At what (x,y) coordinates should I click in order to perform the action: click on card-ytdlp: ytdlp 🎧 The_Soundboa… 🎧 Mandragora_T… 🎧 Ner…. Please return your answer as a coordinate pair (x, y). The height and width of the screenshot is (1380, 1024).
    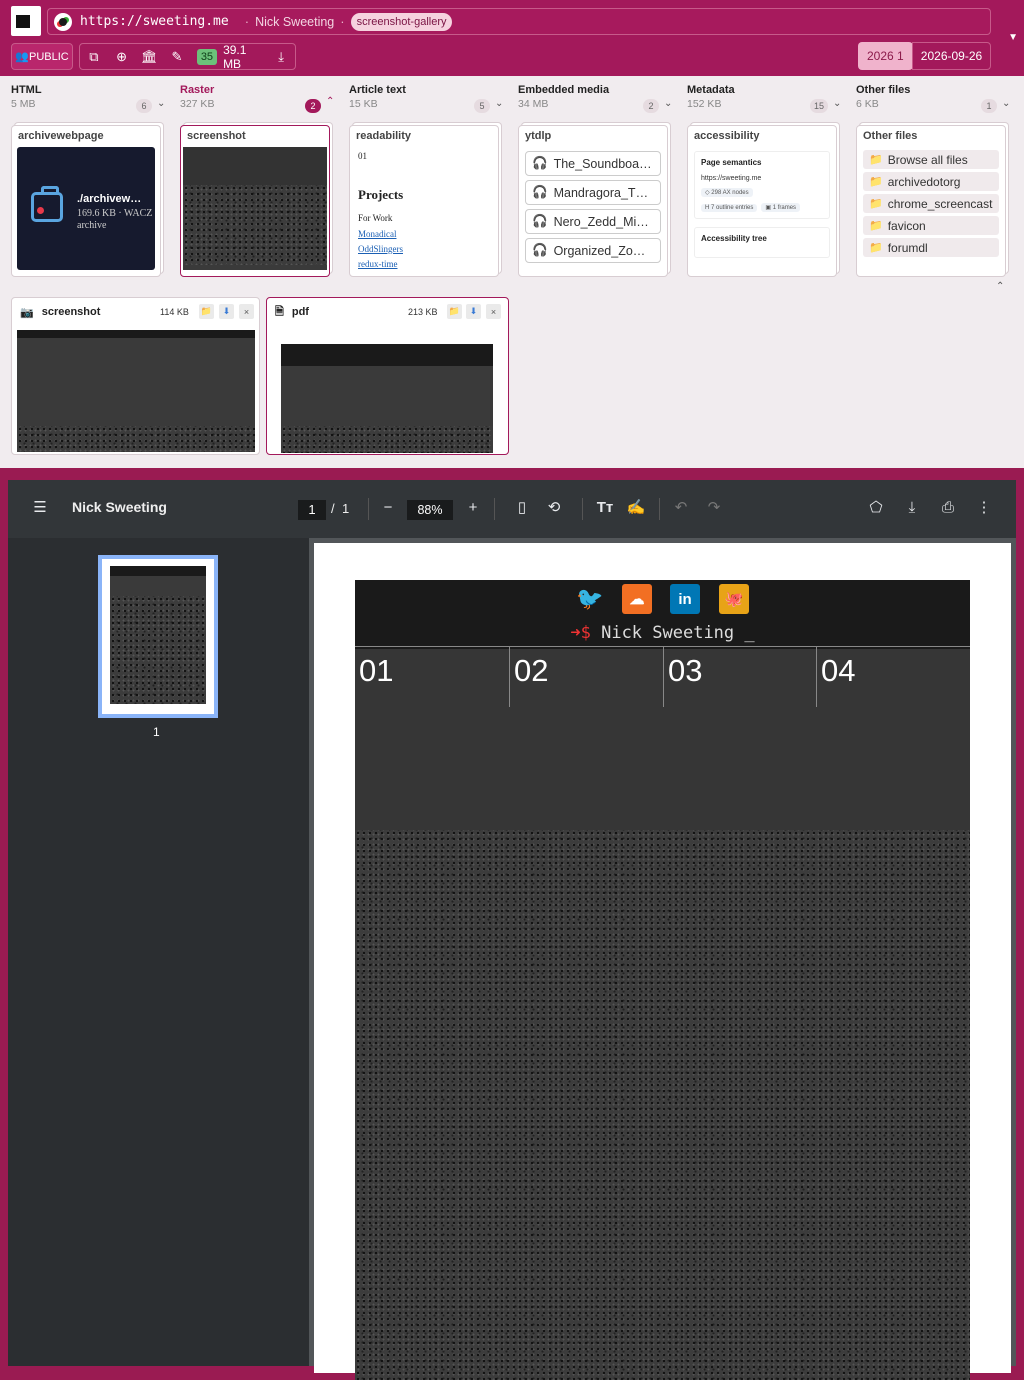
    Looking at the image, I should click on (593, 201).